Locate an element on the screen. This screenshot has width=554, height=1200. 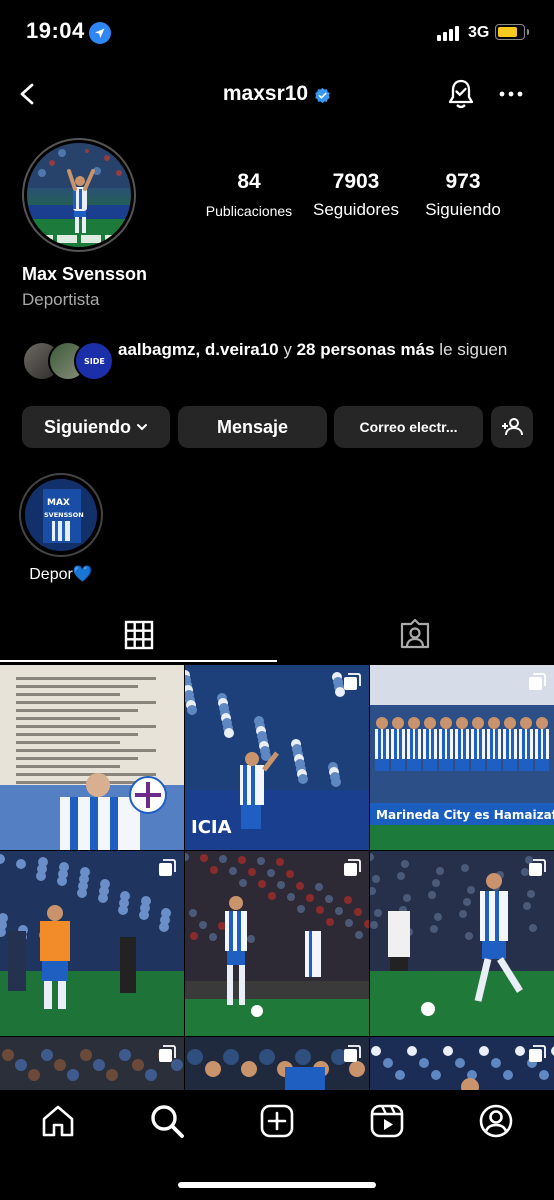
message-button: Mensaje is located at coordinates (252, 427).